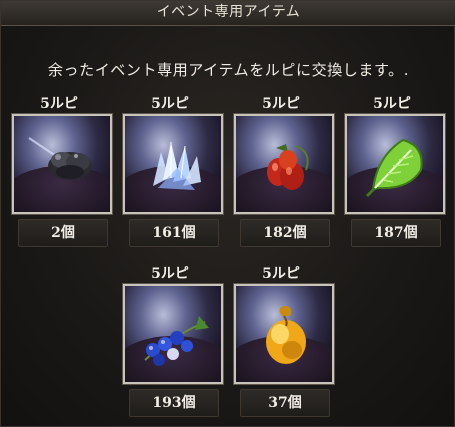 This screenshot has width=455, height=427. What do you see at coordinates (284, 334) in the screenshot?
I see `pouch-icon` at bounding box center [284, 334].